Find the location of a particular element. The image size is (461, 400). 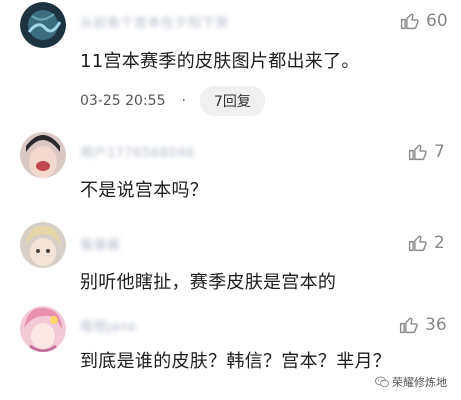

wechat-icon is located at coordinates (382, 382).